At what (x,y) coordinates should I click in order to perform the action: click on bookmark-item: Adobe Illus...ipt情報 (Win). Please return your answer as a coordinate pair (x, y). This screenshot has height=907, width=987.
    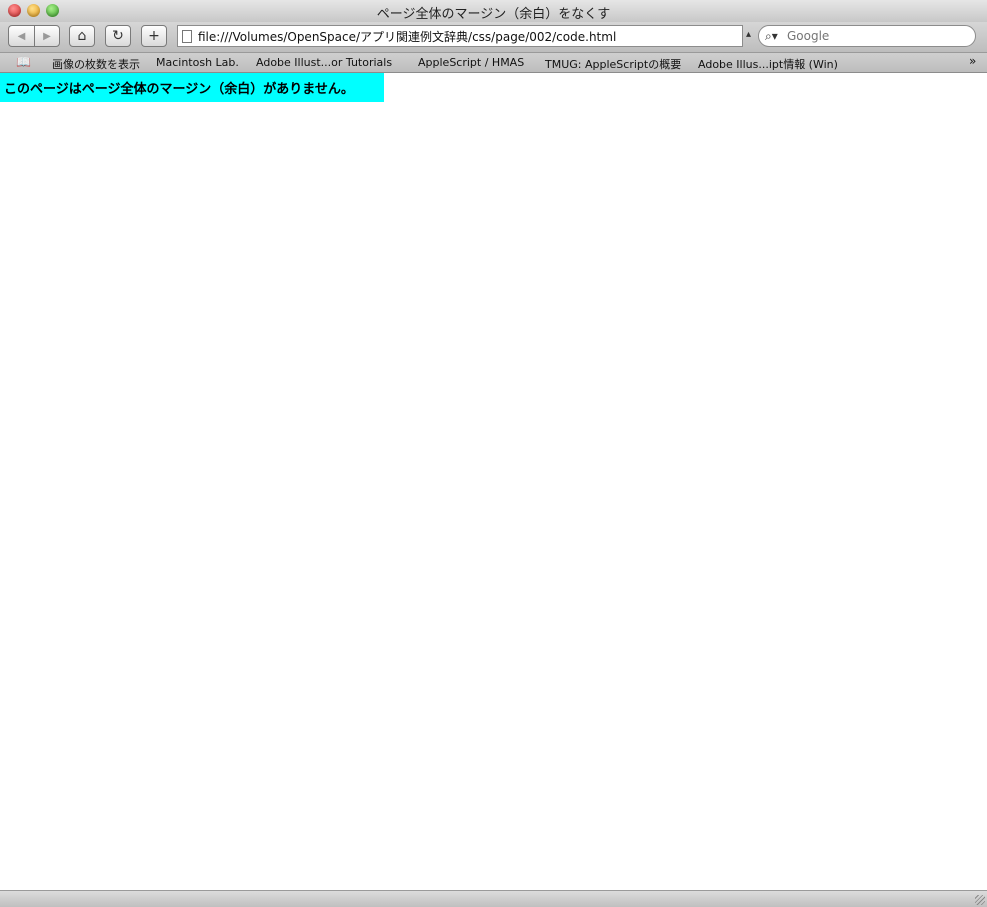
    Looking at the image, I should click on (768, 64).